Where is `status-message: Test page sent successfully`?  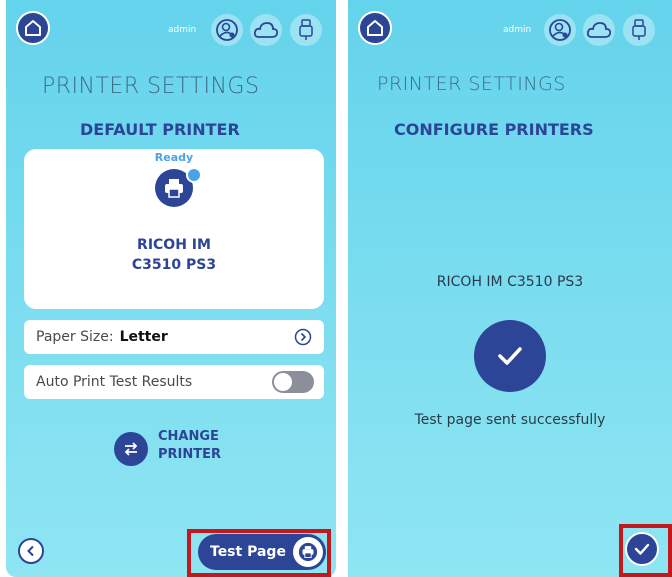 status-message: Test page sent successfully is located at coordinates (510, 420).